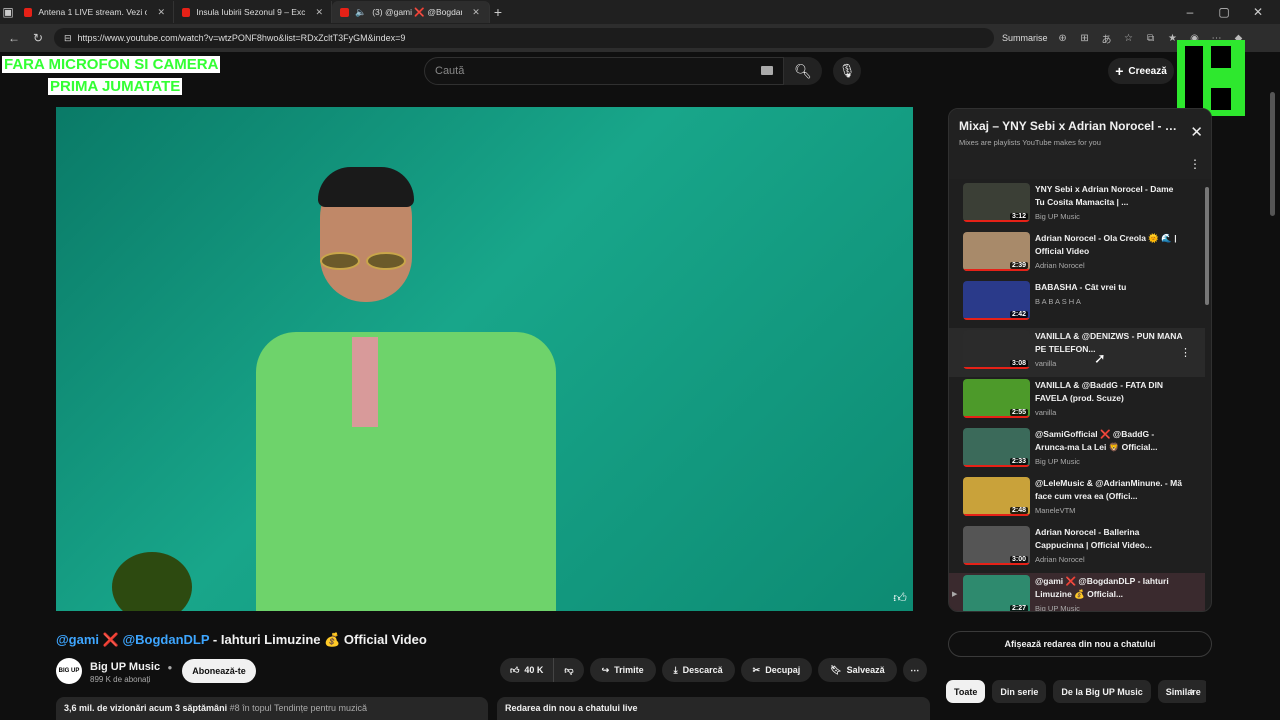  I want to click on like-dislike-group: 👍︎ 40 K 👎︎, so click(542, 670).